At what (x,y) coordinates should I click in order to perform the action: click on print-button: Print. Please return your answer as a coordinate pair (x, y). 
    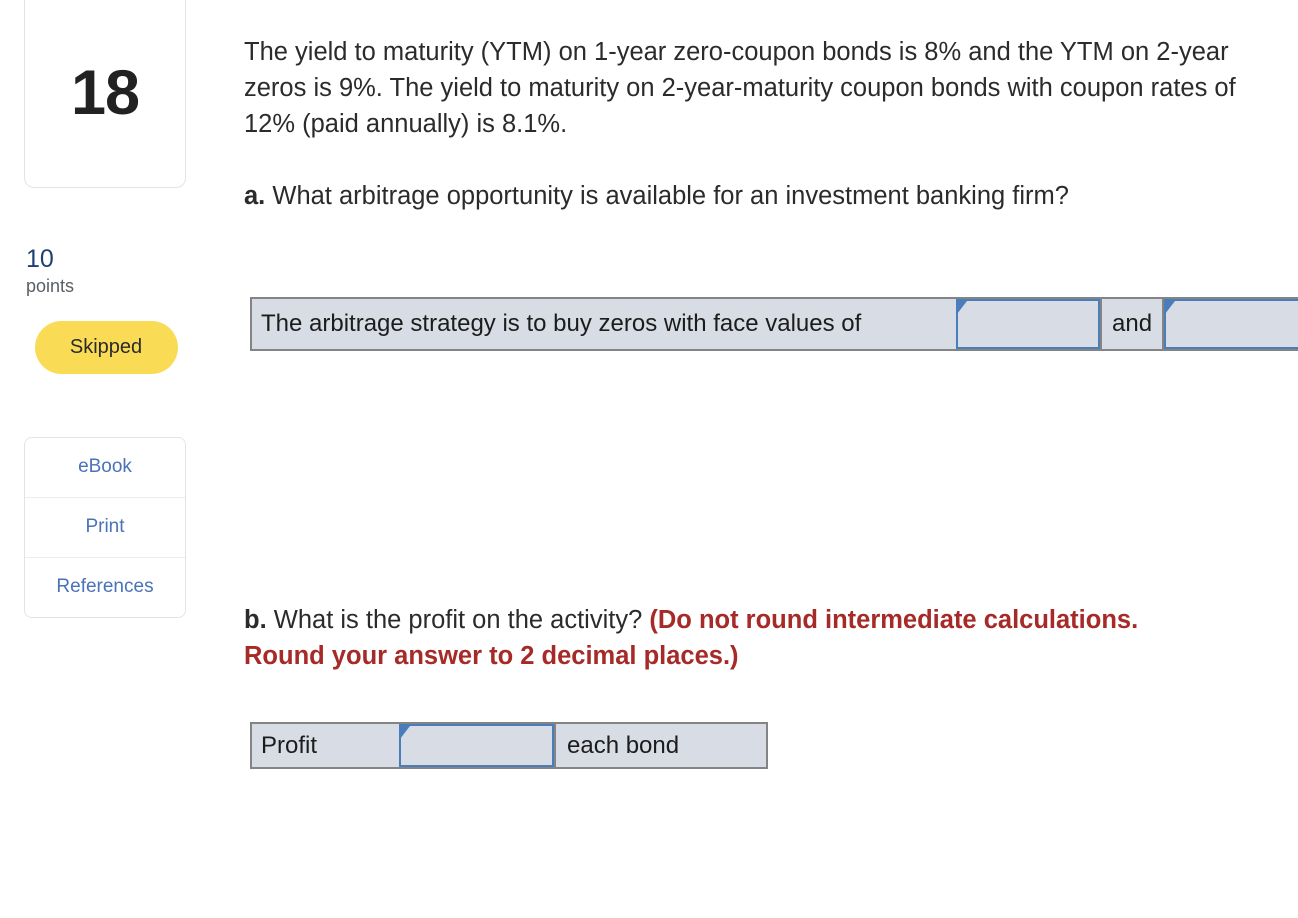
    Looking at the image, I should click on (105, 527).